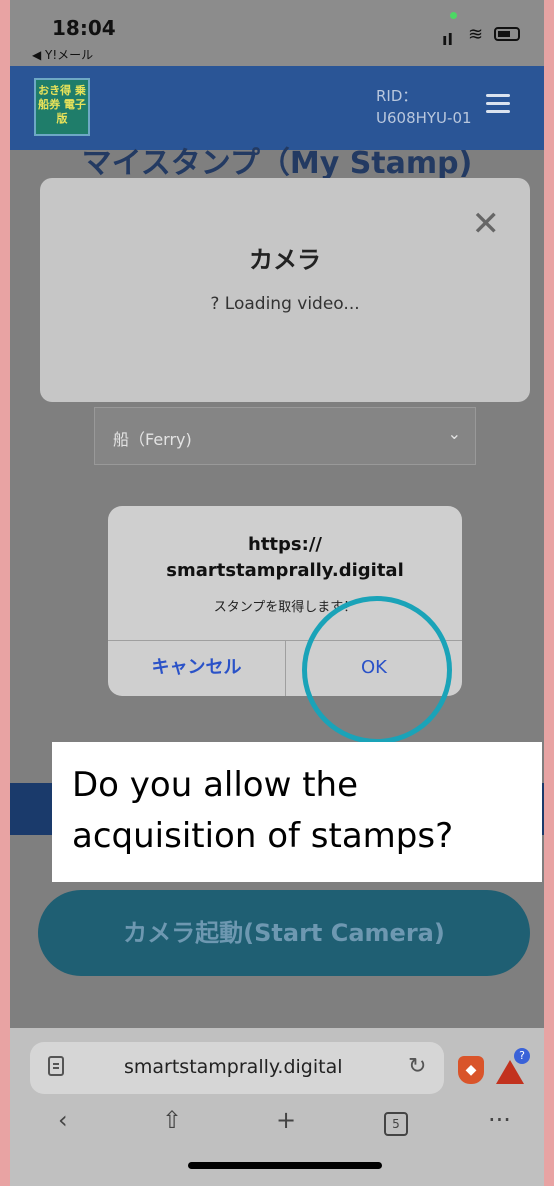  Describe the element at coordinates (499, 1120) in the screenshot. I see `more-icon: ···` at that location.